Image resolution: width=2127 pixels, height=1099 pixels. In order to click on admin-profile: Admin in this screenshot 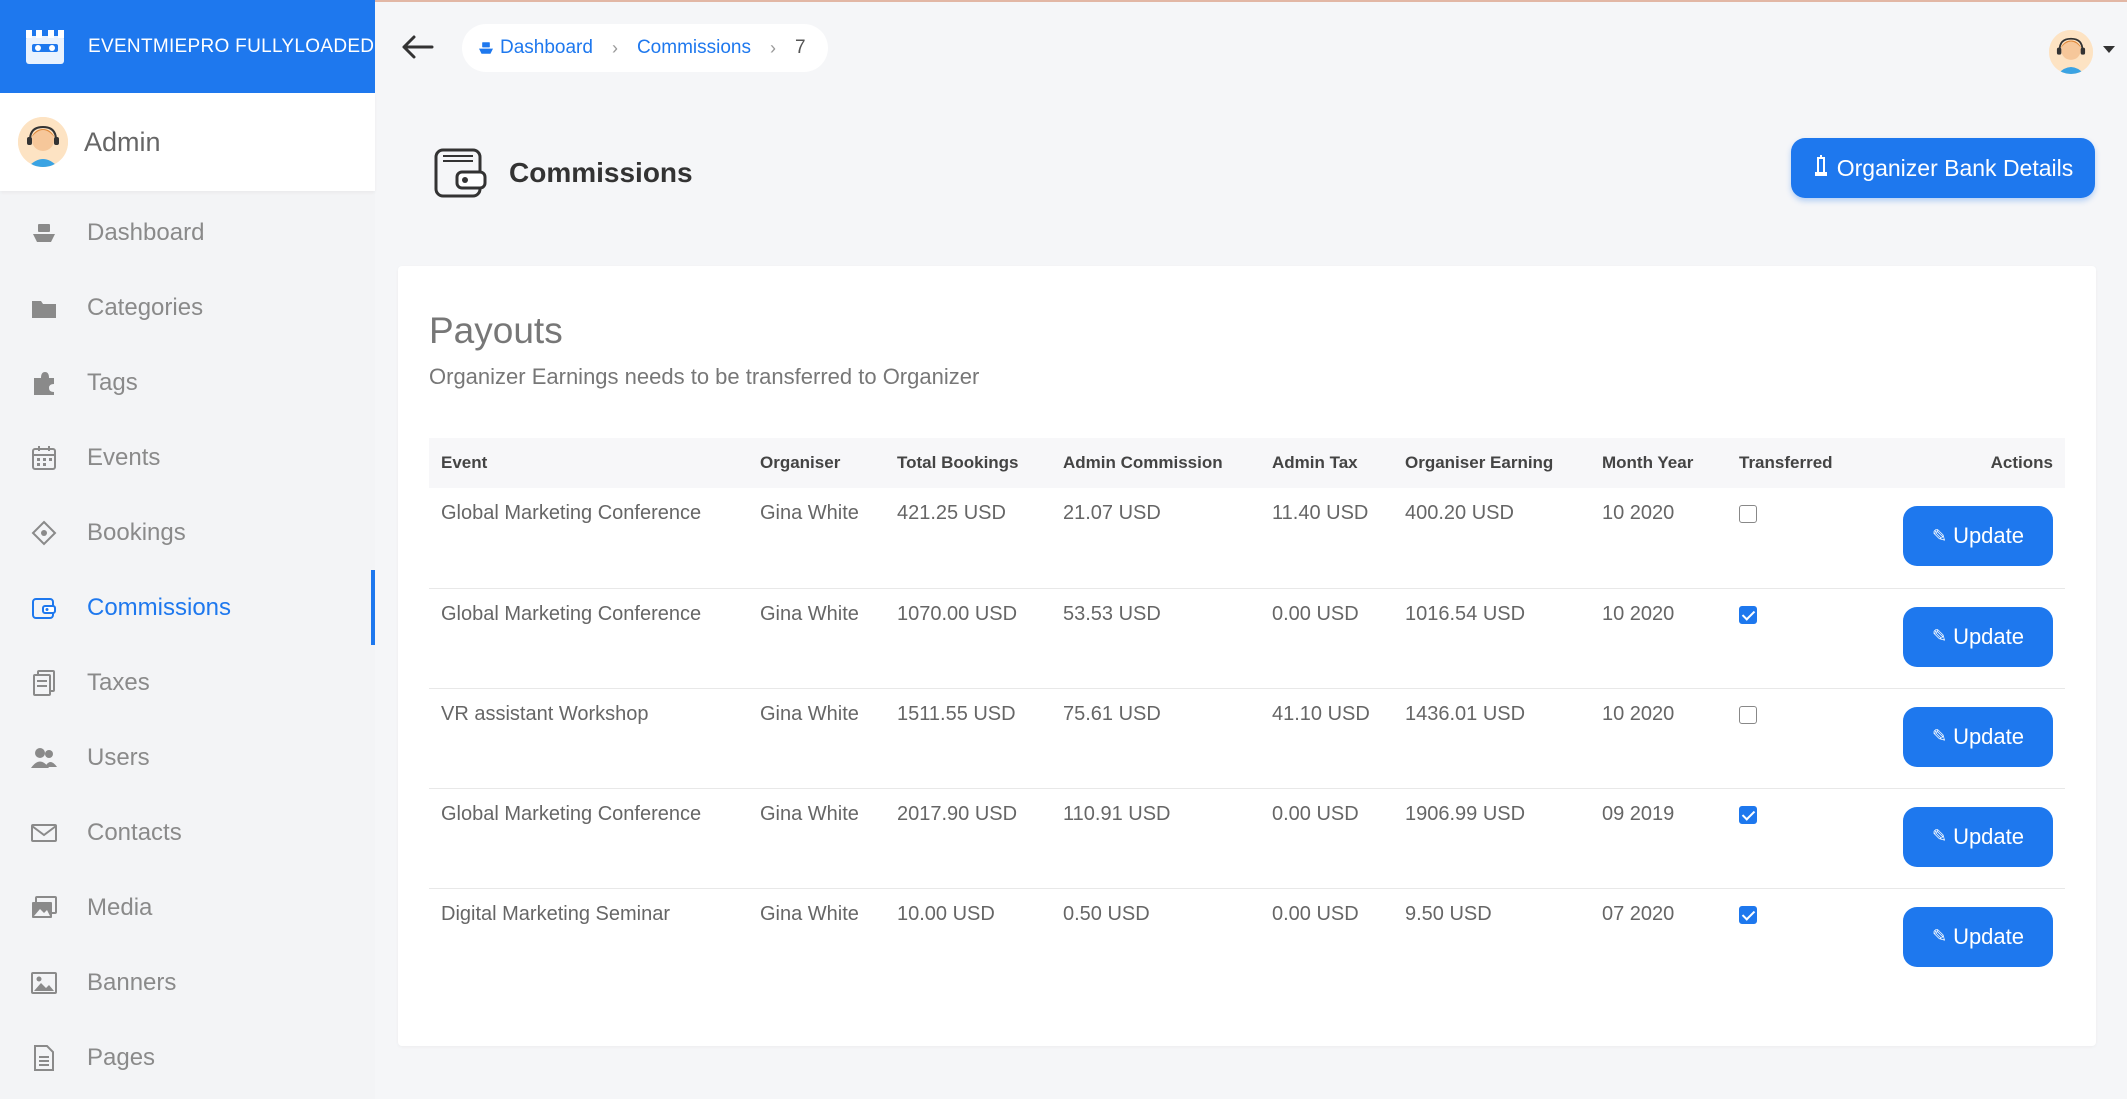, I will do `click(187, 142)`.